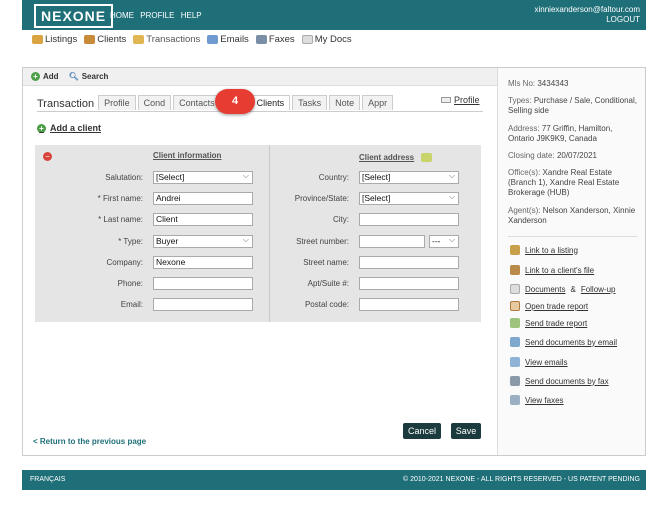 This screenshot has width=670, height=505. Describe the element at coordinates (139, 39) in the screenshot. I see `folder-icon` at that location.